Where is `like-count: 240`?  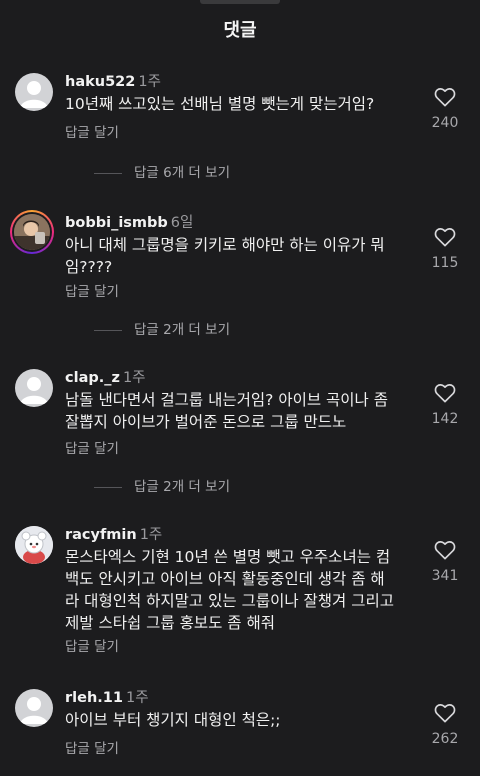
like-count: 240 is located at coordinates (445, 123).